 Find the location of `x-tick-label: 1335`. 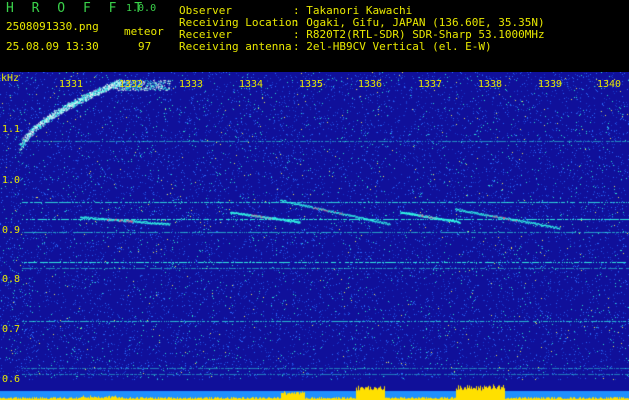

x-tick-label: 1335 is located at coordinates (311, 84).